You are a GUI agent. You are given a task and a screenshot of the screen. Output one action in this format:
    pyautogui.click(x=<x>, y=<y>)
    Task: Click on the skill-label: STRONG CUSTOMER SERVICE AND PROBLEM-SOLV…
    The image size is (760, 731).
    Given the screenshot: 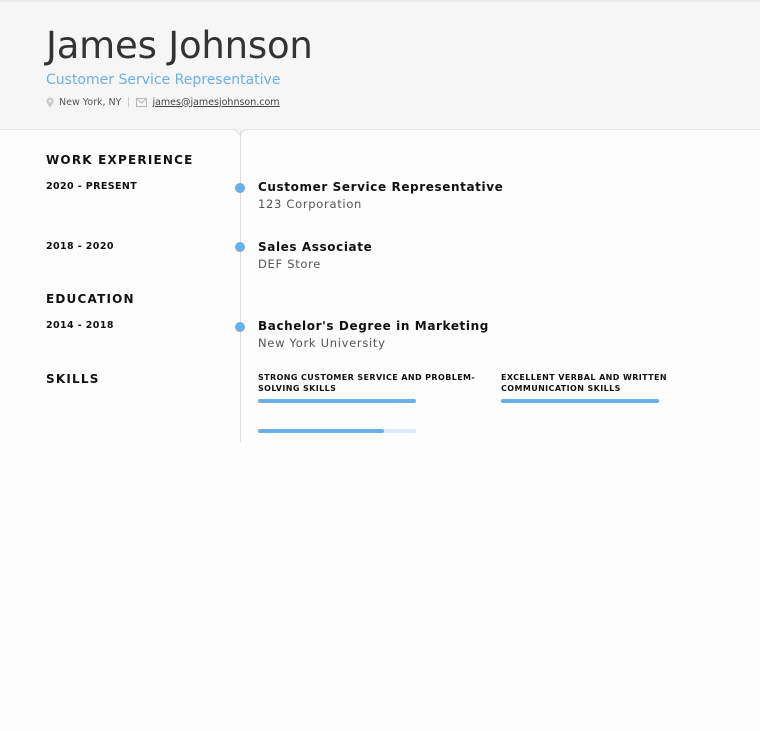 What is the action you would take?
    pyautogui.click(x=367, y=383)
    